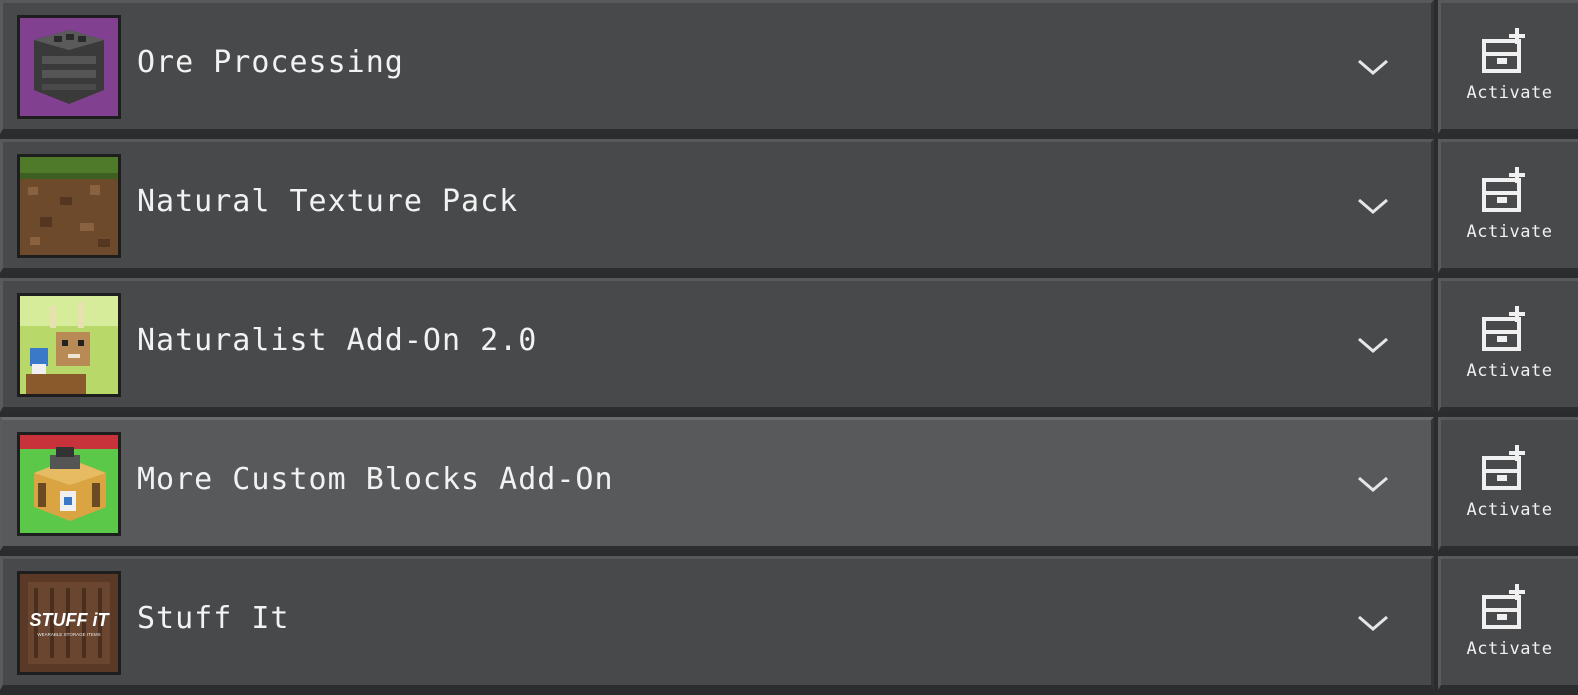 This screenshot has width=1578, height=695. Describe the element at coordinates (68, 634) in the screenshot. I see `thumbnail-subtitle-text: WEARABLE STORAGE ITEMS` at that location.